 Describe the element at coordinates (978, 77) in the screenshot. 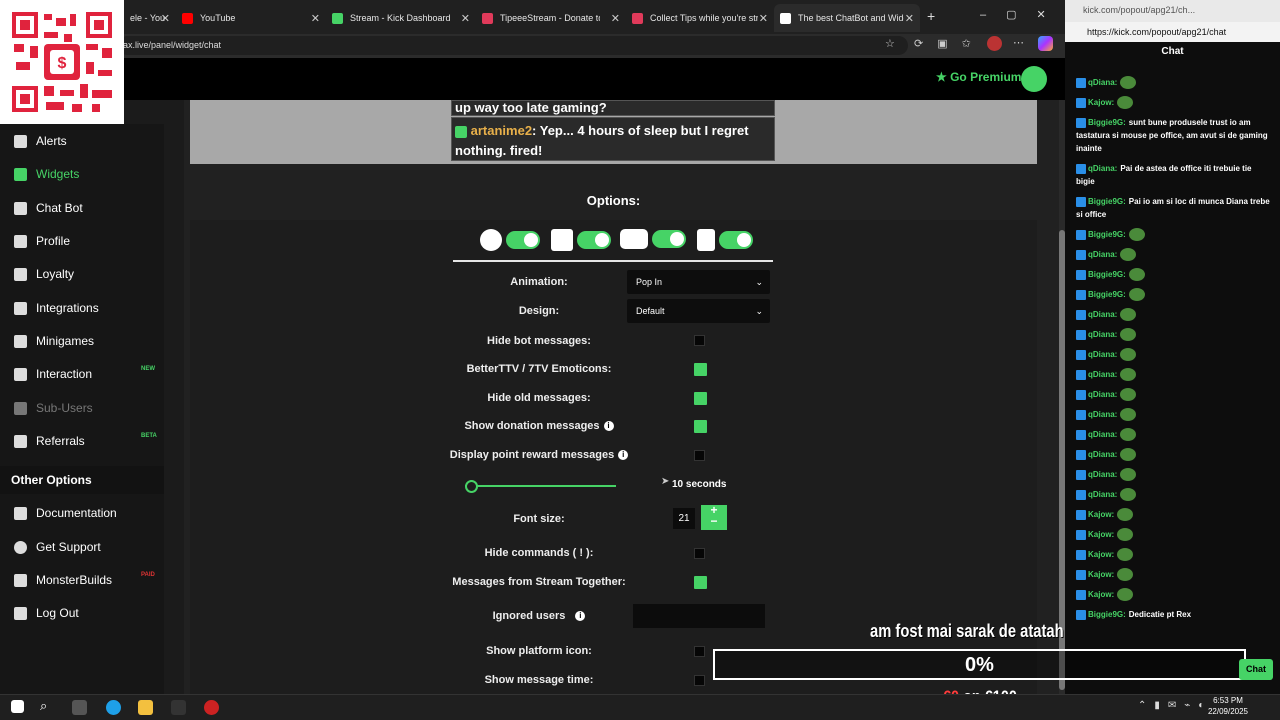

I see `go-premium-button: ★ Go Premium` at that location.